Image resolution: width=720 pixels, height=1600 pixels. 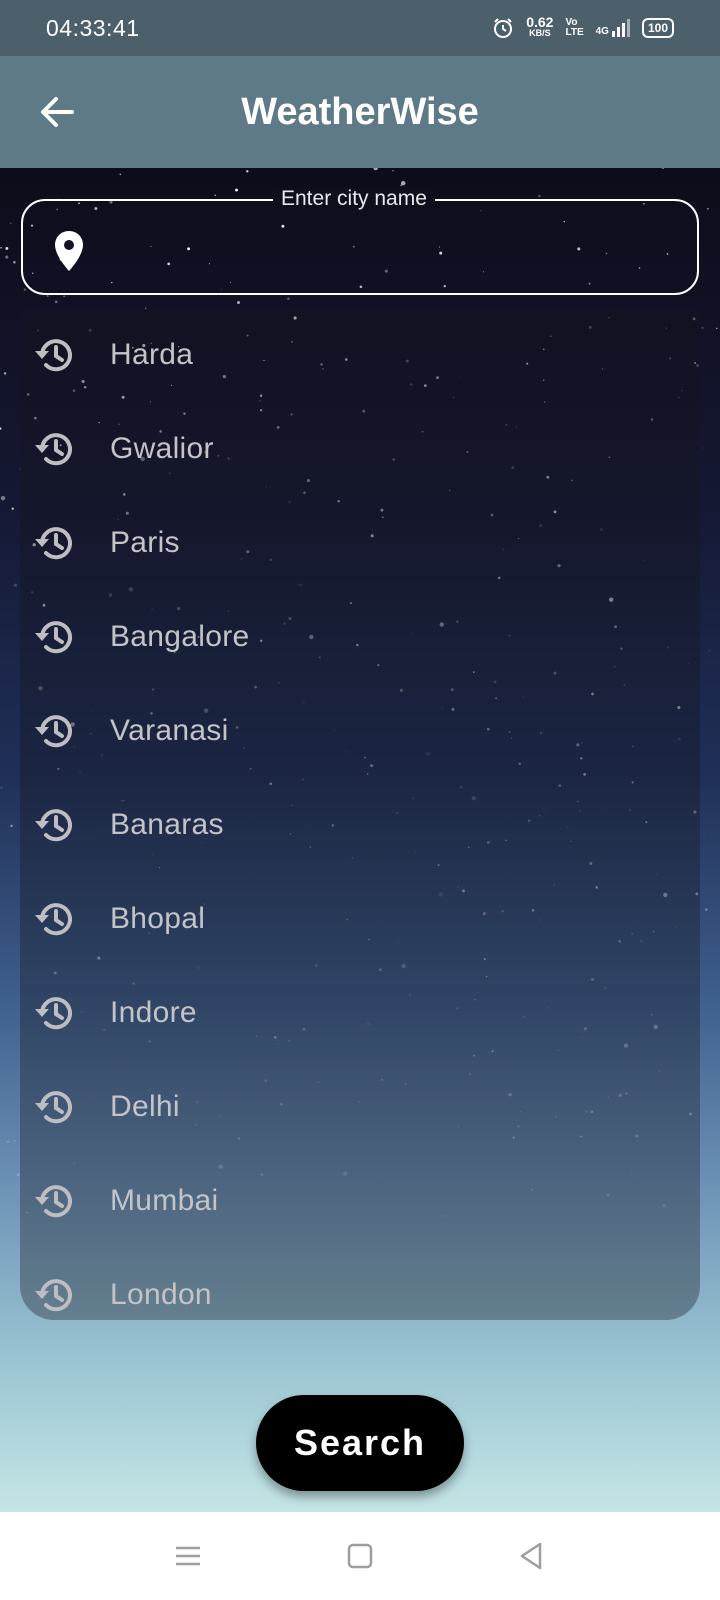 What do you see at coordinates (162, 448) in the screenshot?
I see `history-item-label: Gwalior` at bounding box center [162, 448].